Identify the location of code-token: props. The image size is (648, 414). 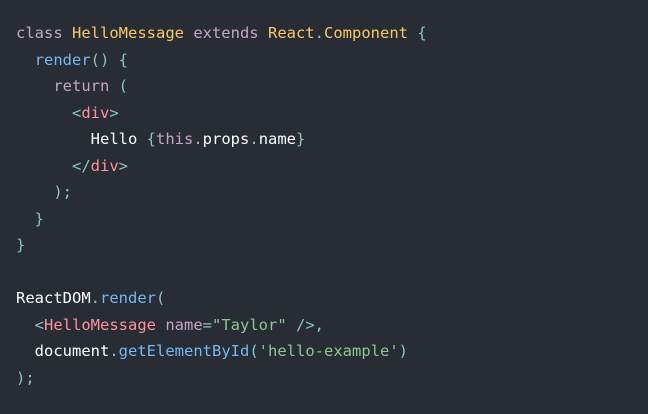
(226, 139).